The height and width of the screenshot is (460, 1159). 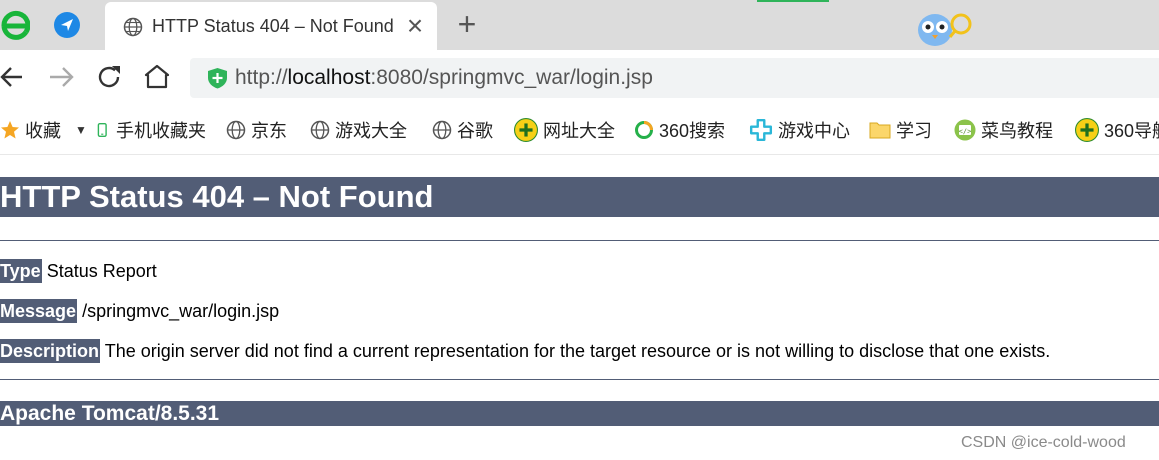 I want to click on mascot-icon, so click(x=946, y=27).